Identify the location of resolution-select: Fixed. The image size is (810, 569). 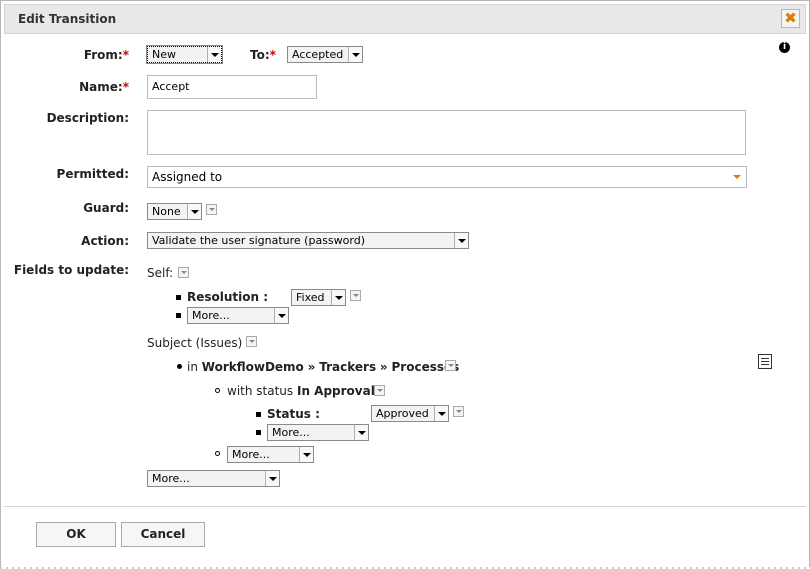
(318, 297).